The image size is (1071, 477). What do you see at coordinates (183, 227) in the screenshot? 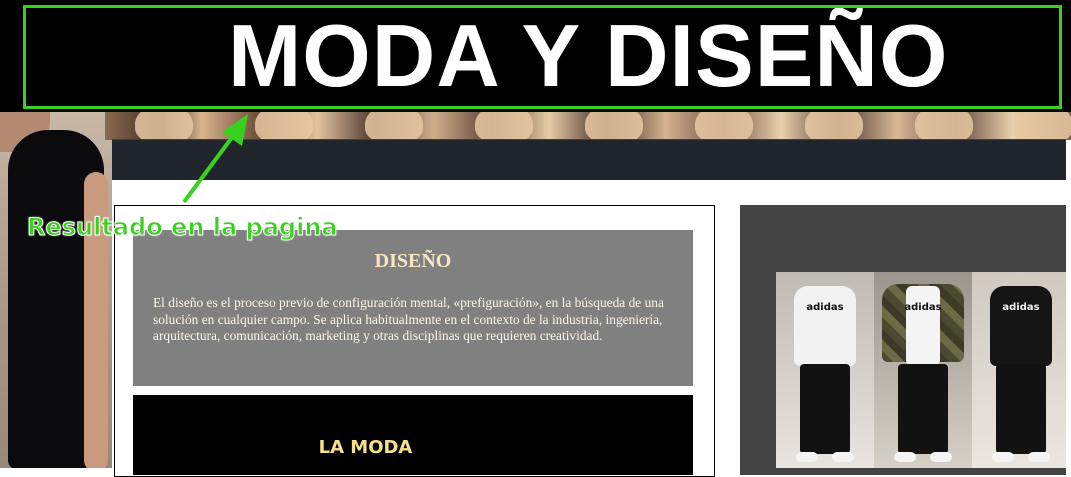
I see `annotation-label: Resultado en la pagina` at bounding box center [183, 227].